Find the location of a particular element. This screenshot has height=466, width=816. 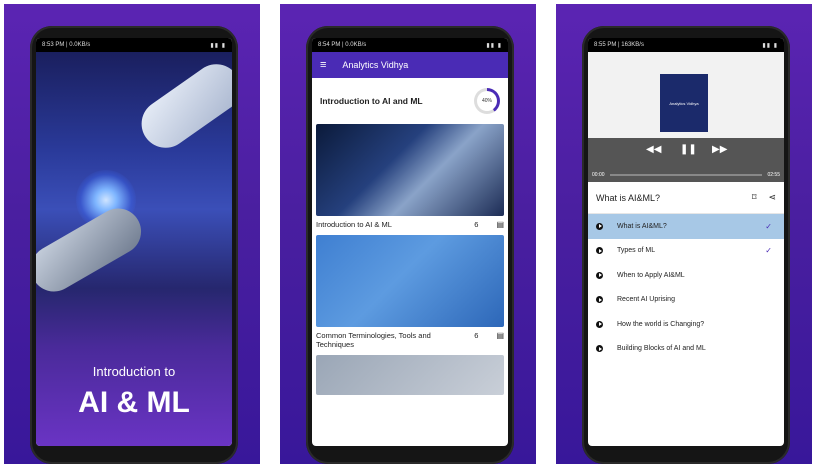

splash-title: AI & ML is located at coordinates (134, 402).